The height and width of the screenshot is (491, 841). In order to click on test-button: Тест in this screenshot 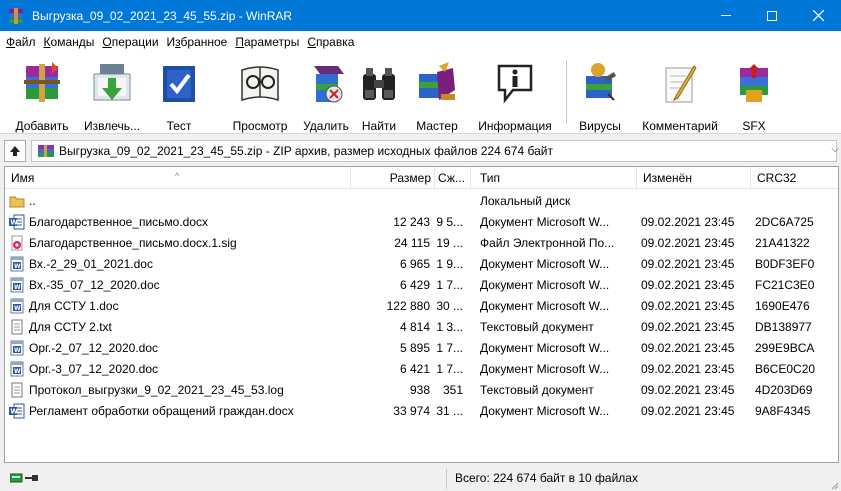, I will do `click(179, 93)`.